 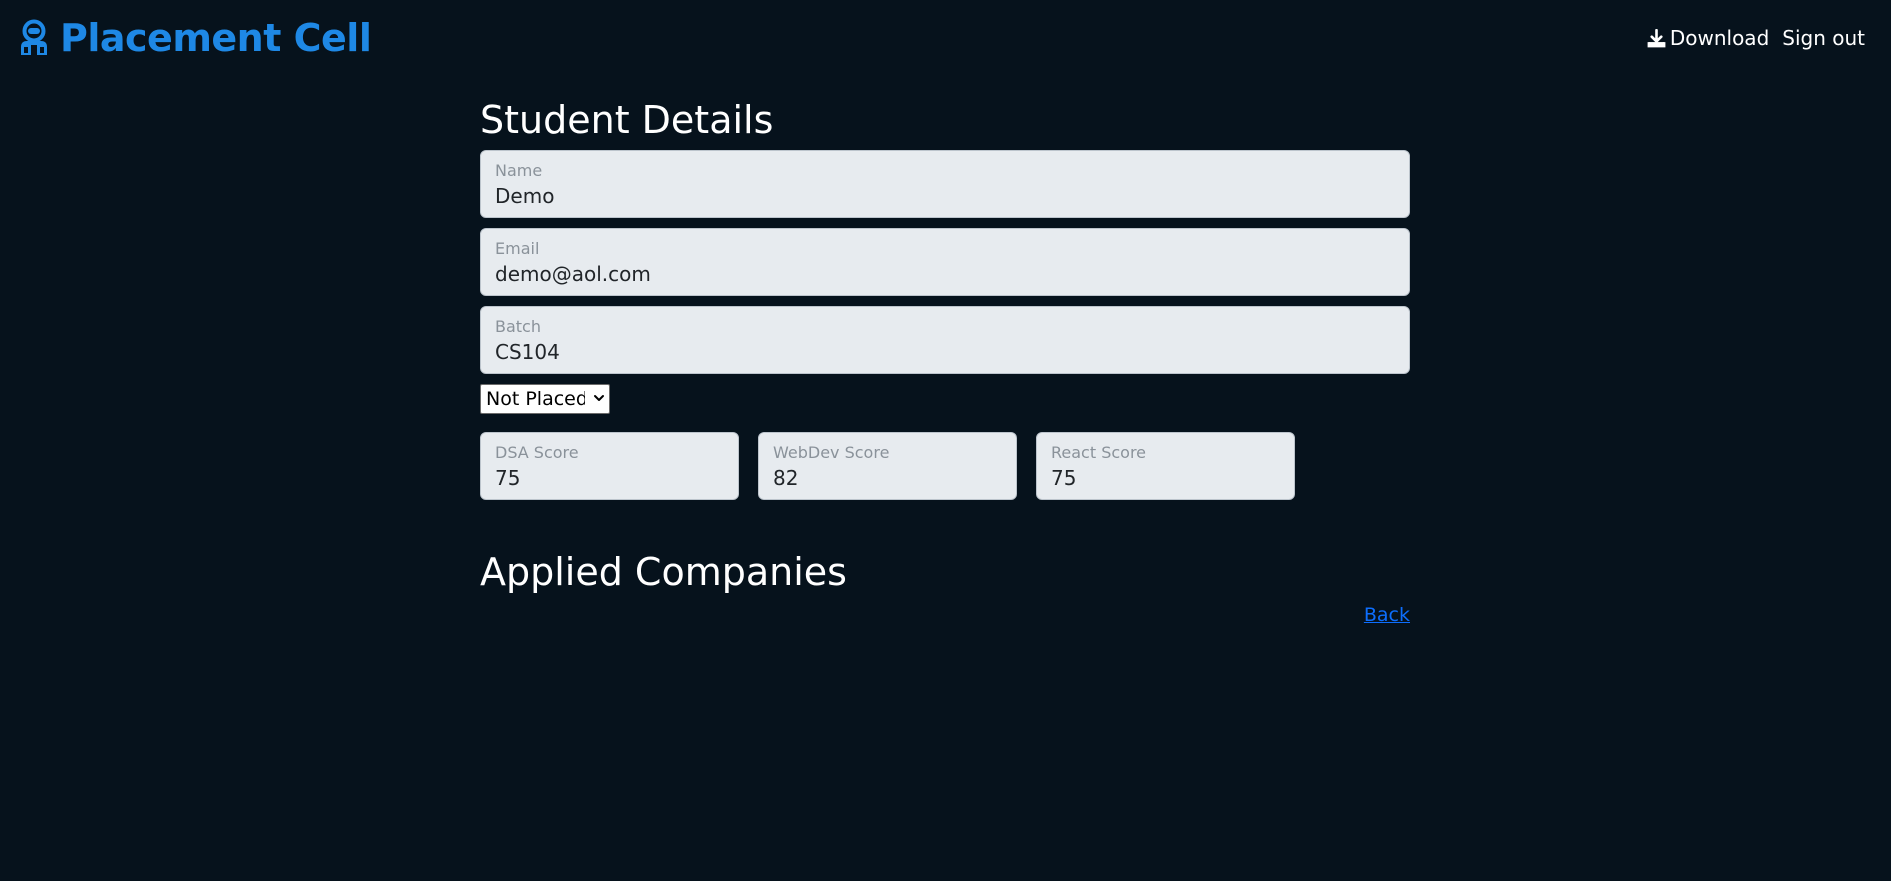 I want to click on nav-actions: Download Sign out, so click(x=1756, y=38).